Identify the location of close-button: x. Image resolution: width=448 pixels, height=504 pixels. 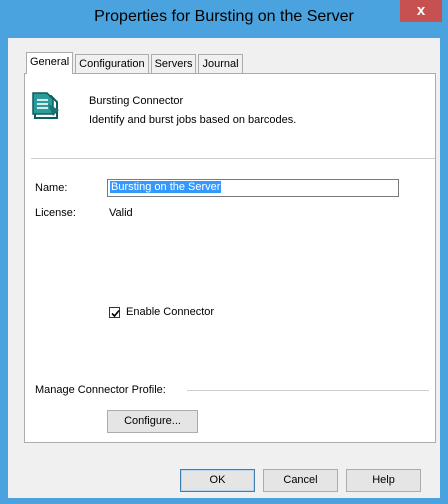
(421, 11).